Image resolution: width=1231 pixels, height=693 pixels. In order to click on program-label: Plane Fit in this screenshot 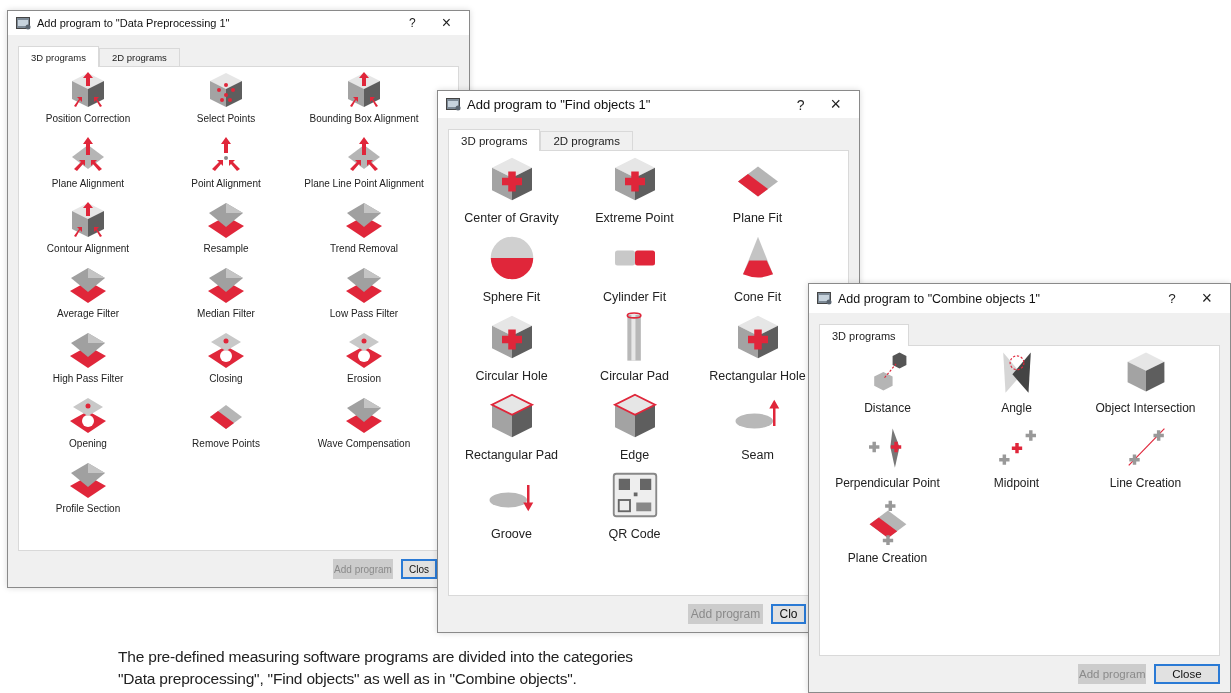, I will do `click(757, 218)`.